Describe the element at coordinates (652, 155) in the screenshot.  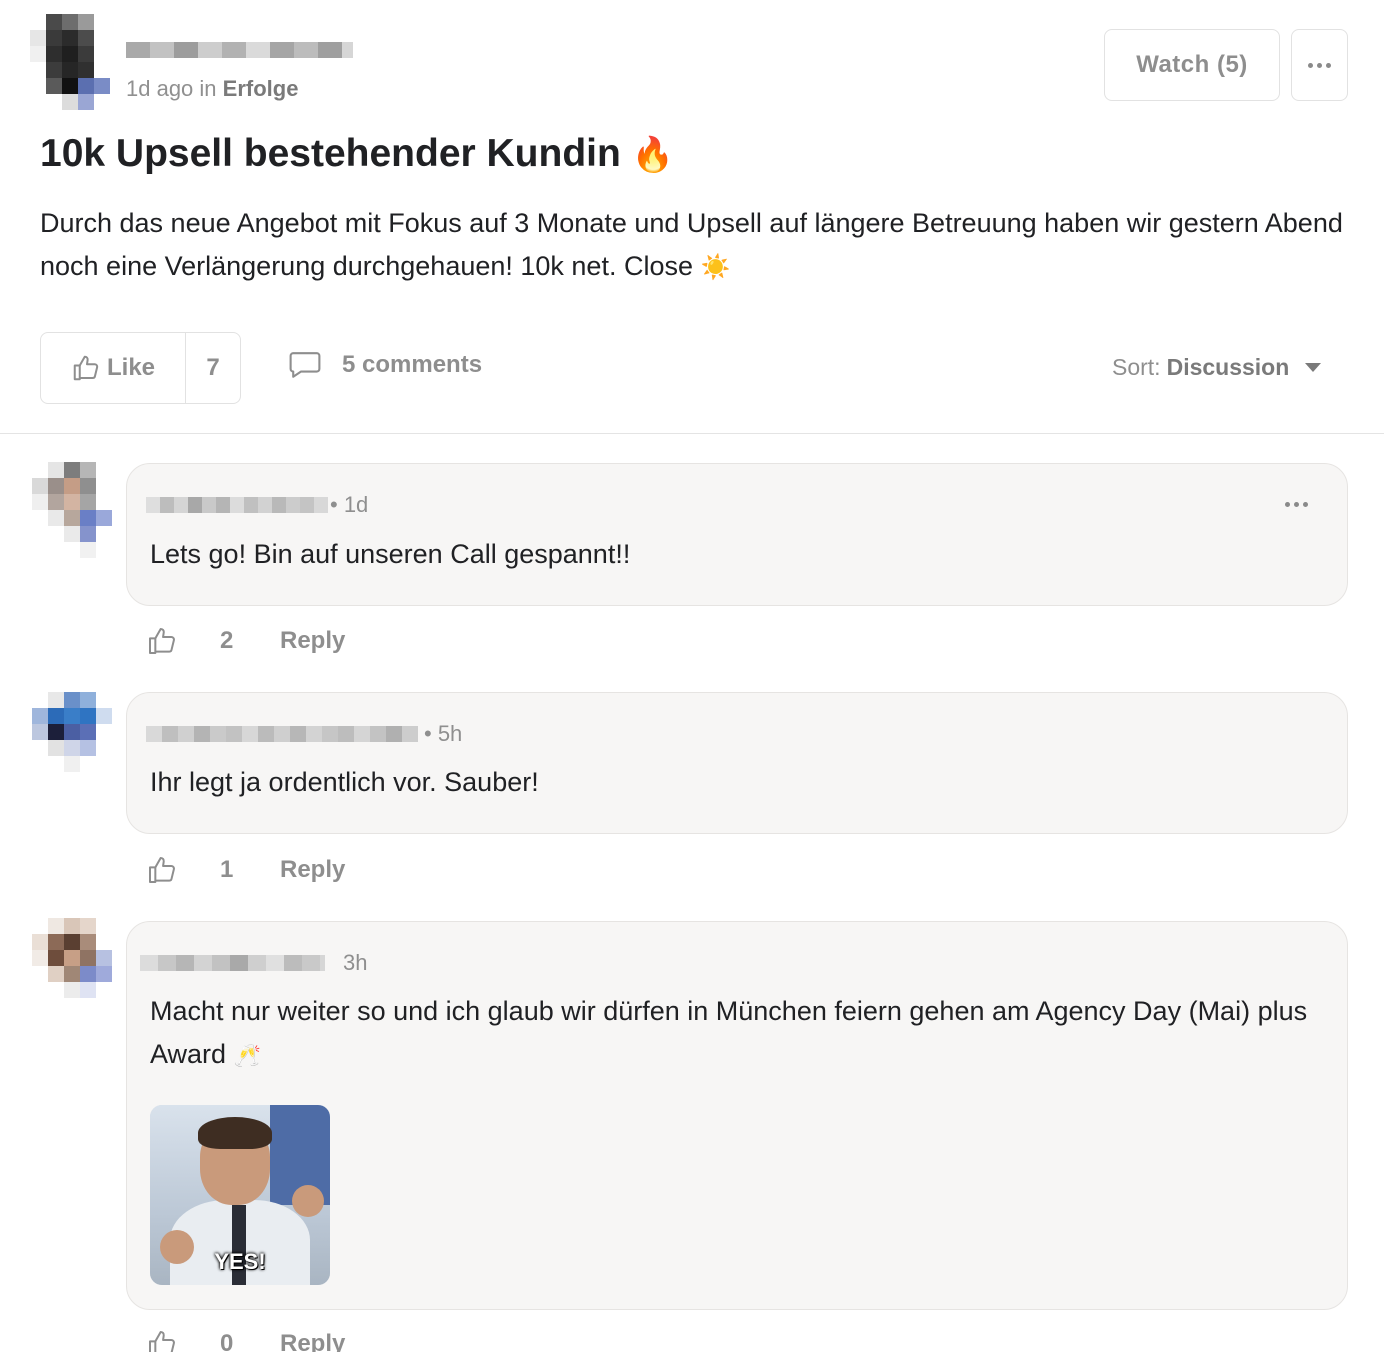
I see `fire-emoji: 🔥` at that location.